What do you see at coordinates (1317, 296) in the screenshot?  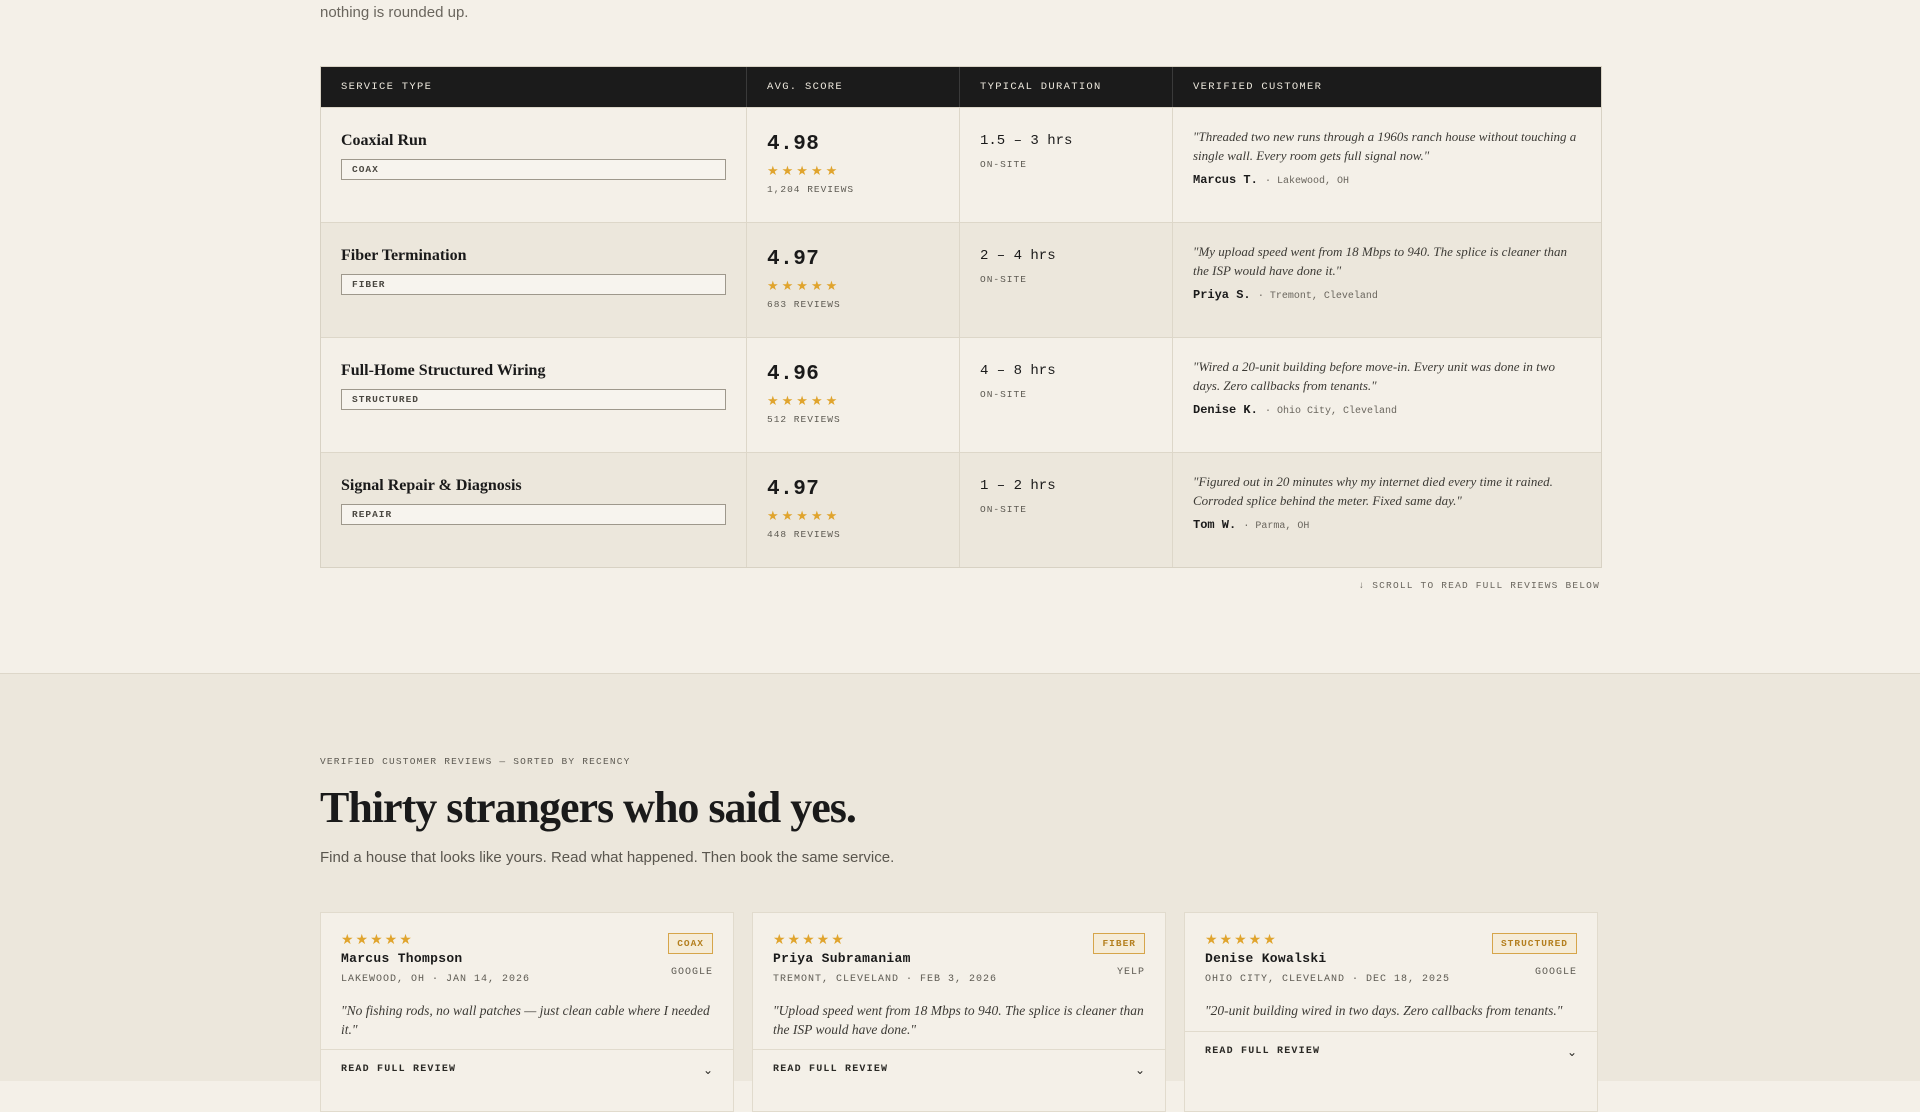 I see `customer-location: · Tremont, Cleveland` at bounding box center [1317, 296].